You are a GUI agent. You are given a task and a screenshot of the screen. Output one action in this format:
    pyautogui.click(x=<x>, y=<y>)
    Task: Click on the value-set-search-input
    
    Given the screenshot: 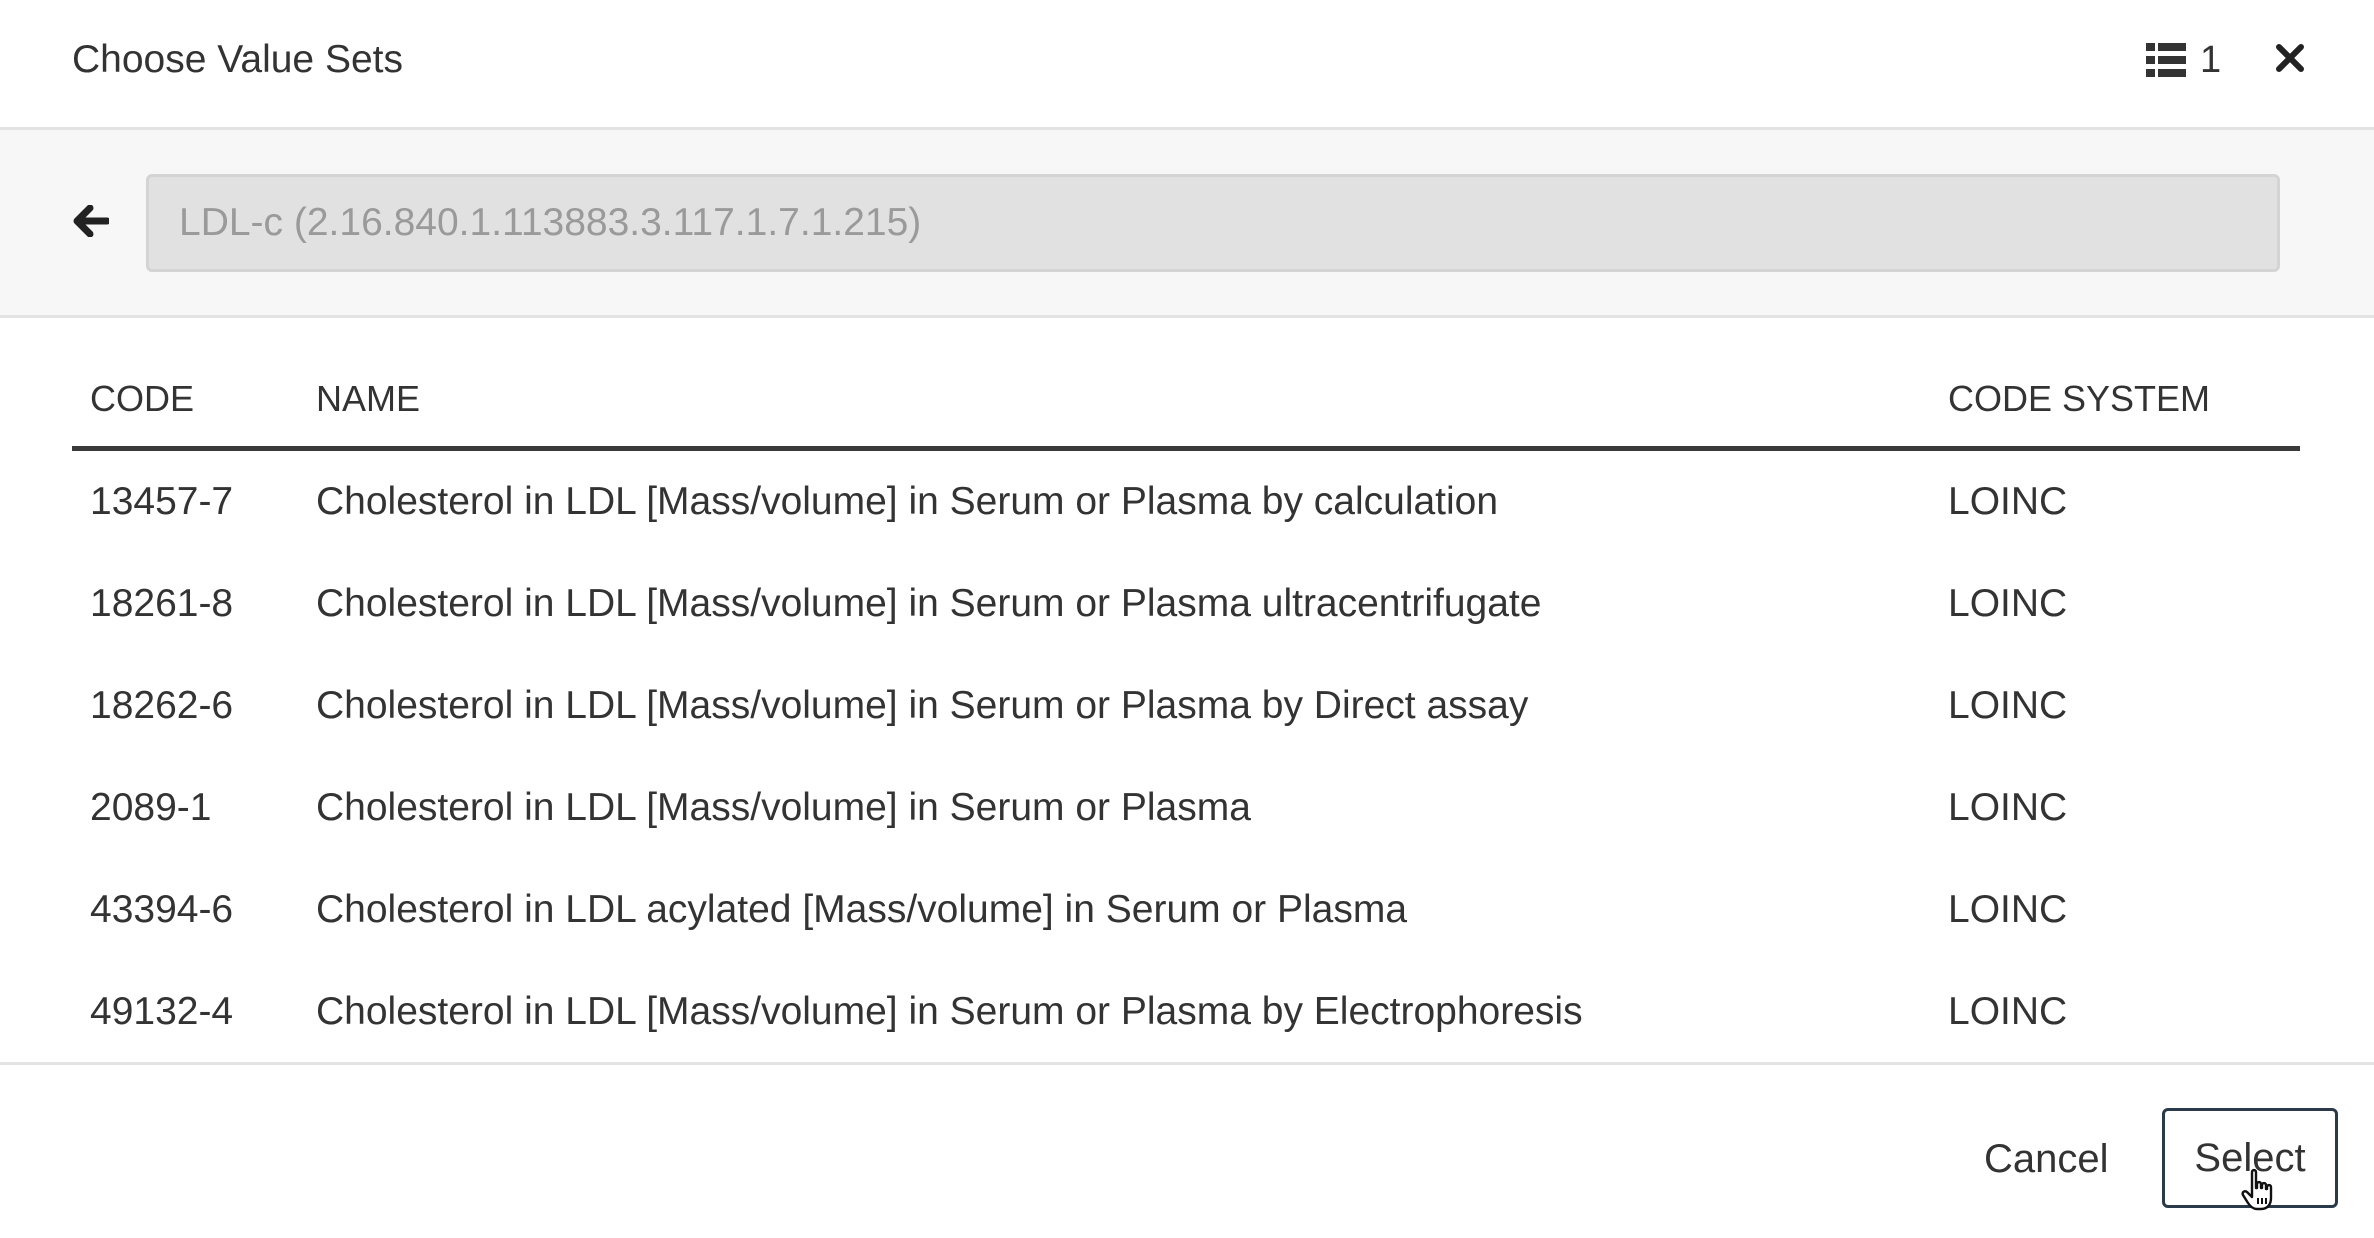 What is the action you would take?
    pyautogui.click(x=1213, y=223)
    